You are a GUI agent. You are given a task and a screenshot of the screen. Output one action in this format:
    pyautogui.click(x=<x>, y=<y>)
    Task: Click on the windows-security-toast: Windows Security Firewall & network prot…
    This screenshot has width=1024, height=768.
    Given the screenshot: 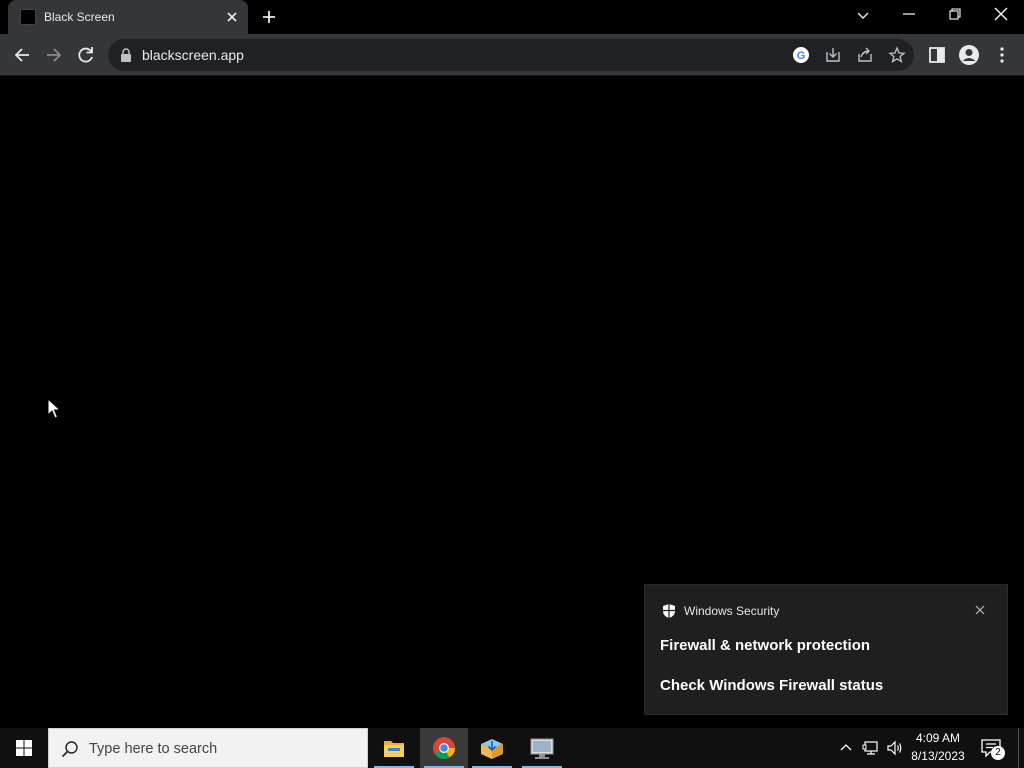 What is the action you would take?
    pyautogui.click(x=826, y=649)
    